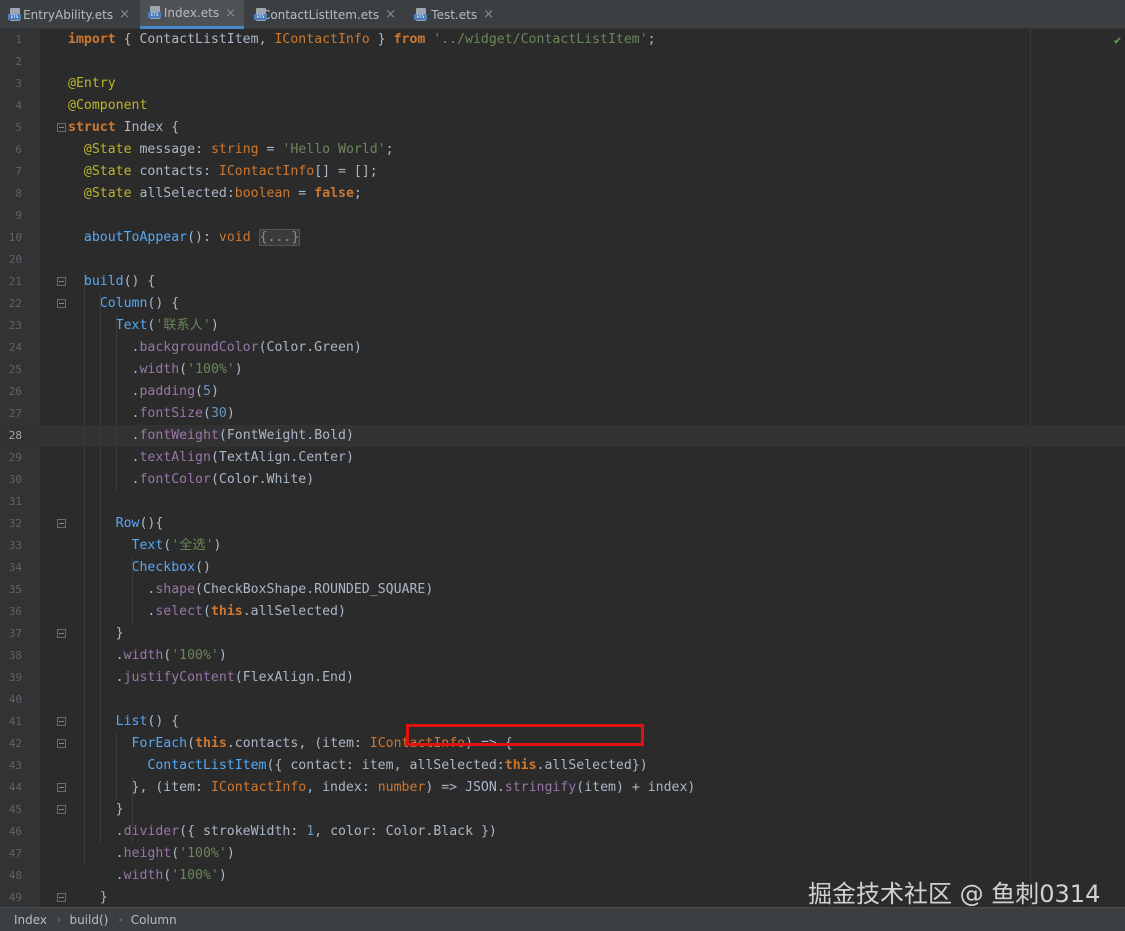 The width and height of the screenshot is (1125, 931). What do you see at coordinates (154, 920) in the screenshot?
I see `breadcrumb-item-column: Column` at bounding box center [154, 920].